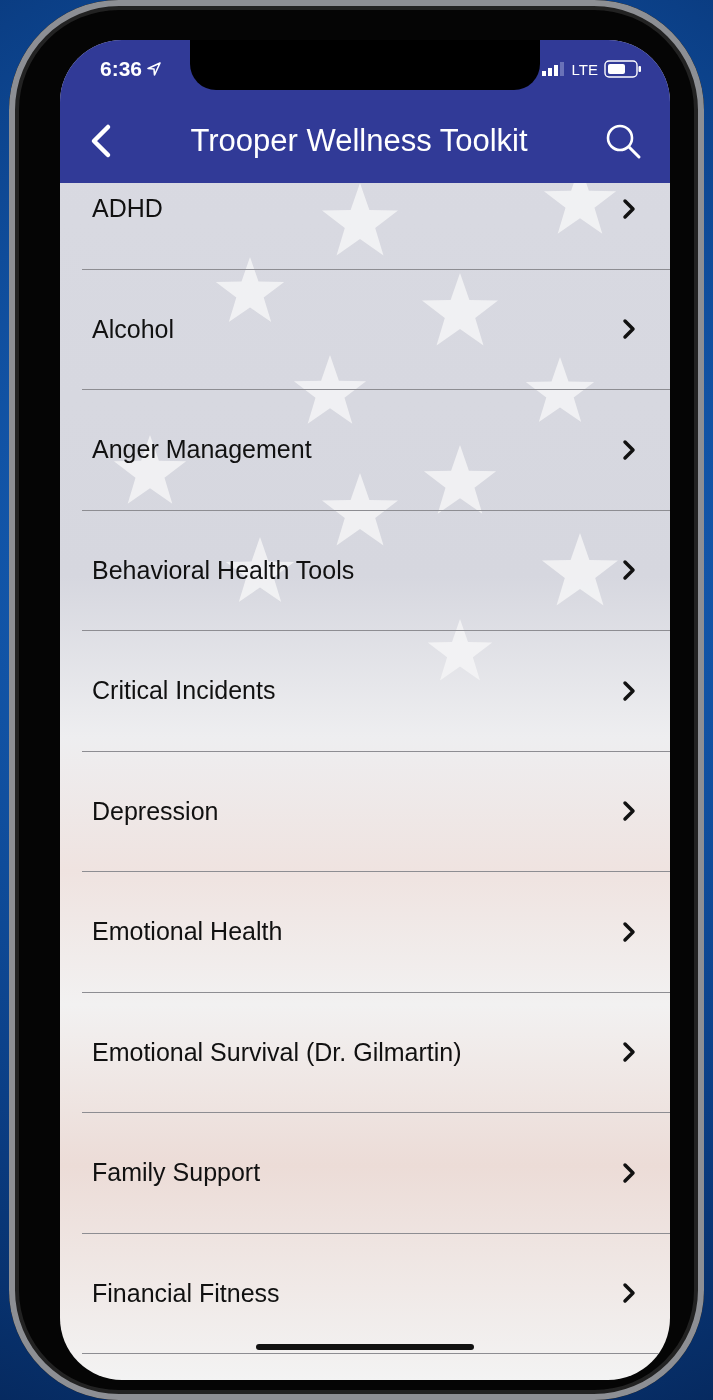 The height and width of the screenshot is (1400, 713). Describe the element at coordinates (623, 69) in the screenshot. I see `battery-icon` at that location.